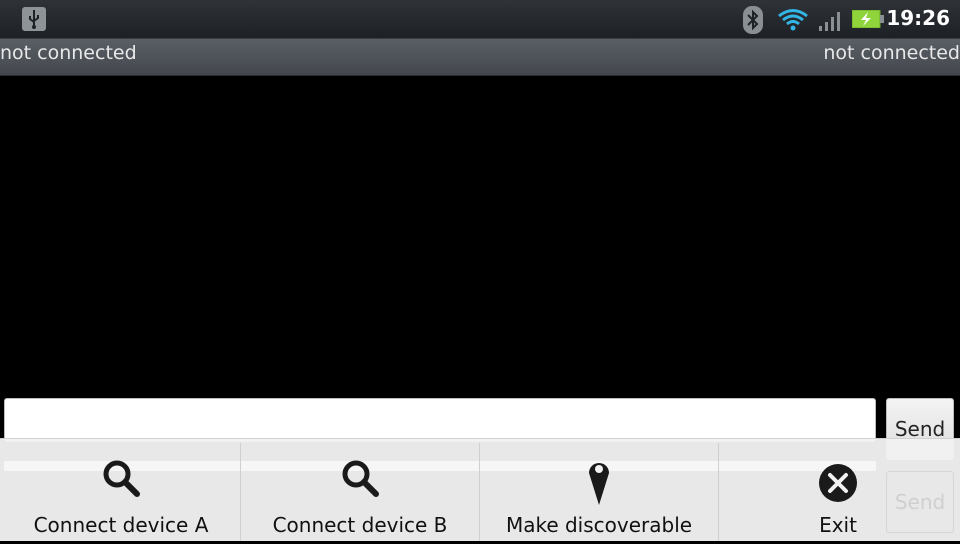 The height and width of the screenshot is (544, 960). What do you see at coordinates (599, 525) in the screenshot?
I see `menu-item-label: Make discoverable` at bounding box center [599, 525].